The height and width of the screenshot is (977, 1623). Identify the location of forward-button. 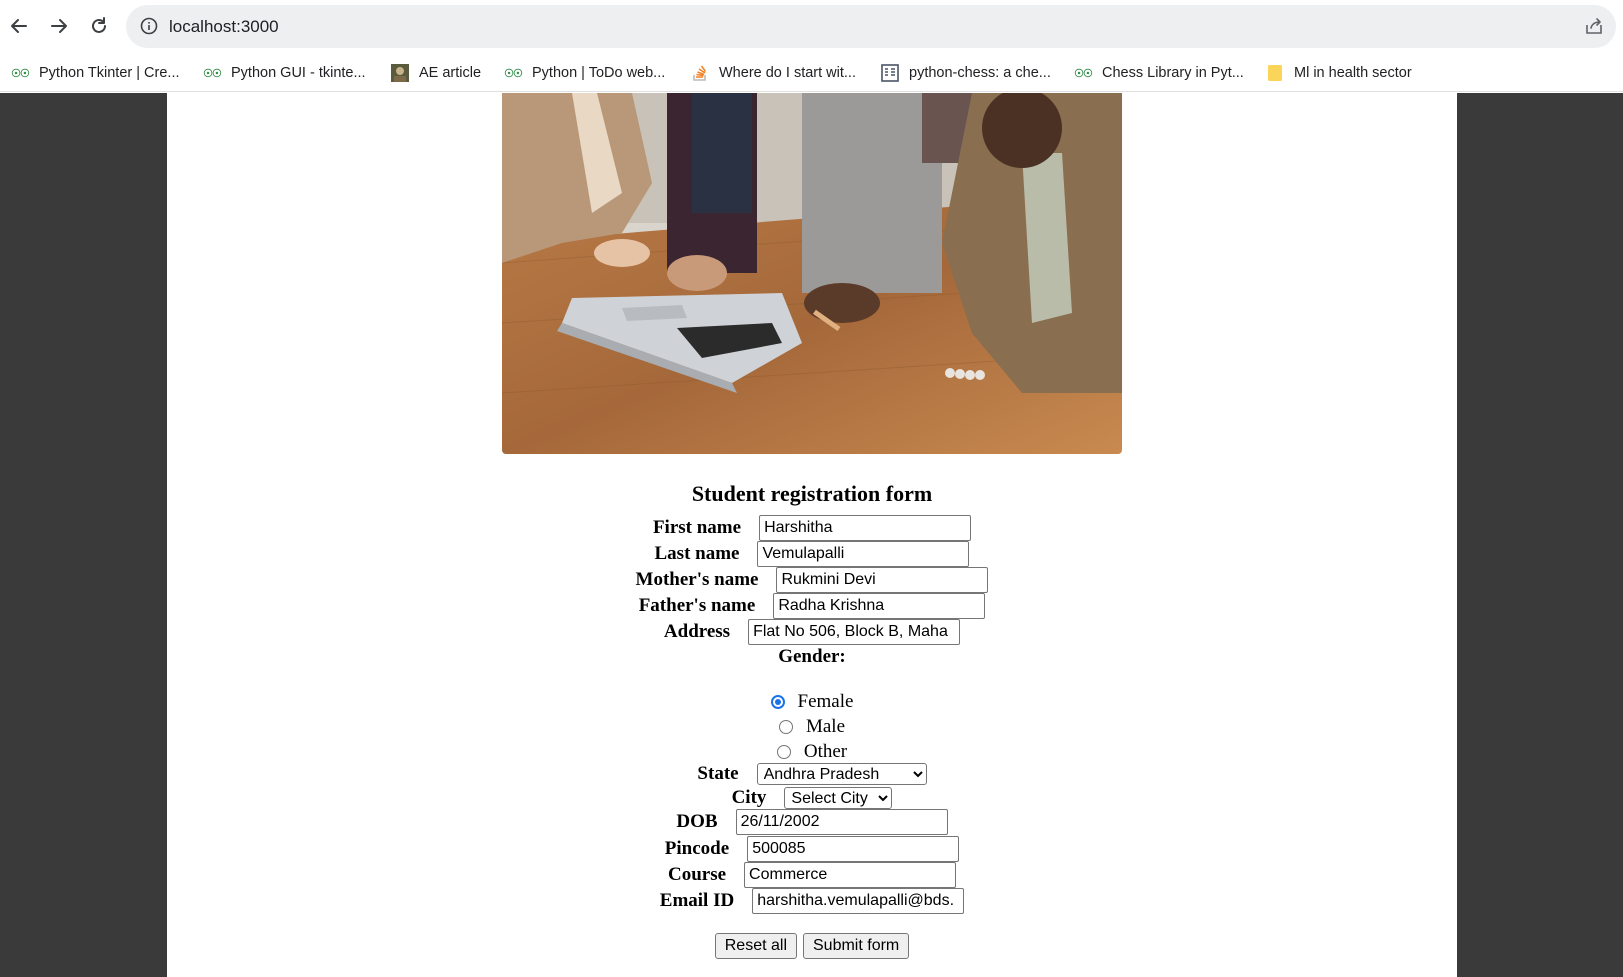
(59, 26).